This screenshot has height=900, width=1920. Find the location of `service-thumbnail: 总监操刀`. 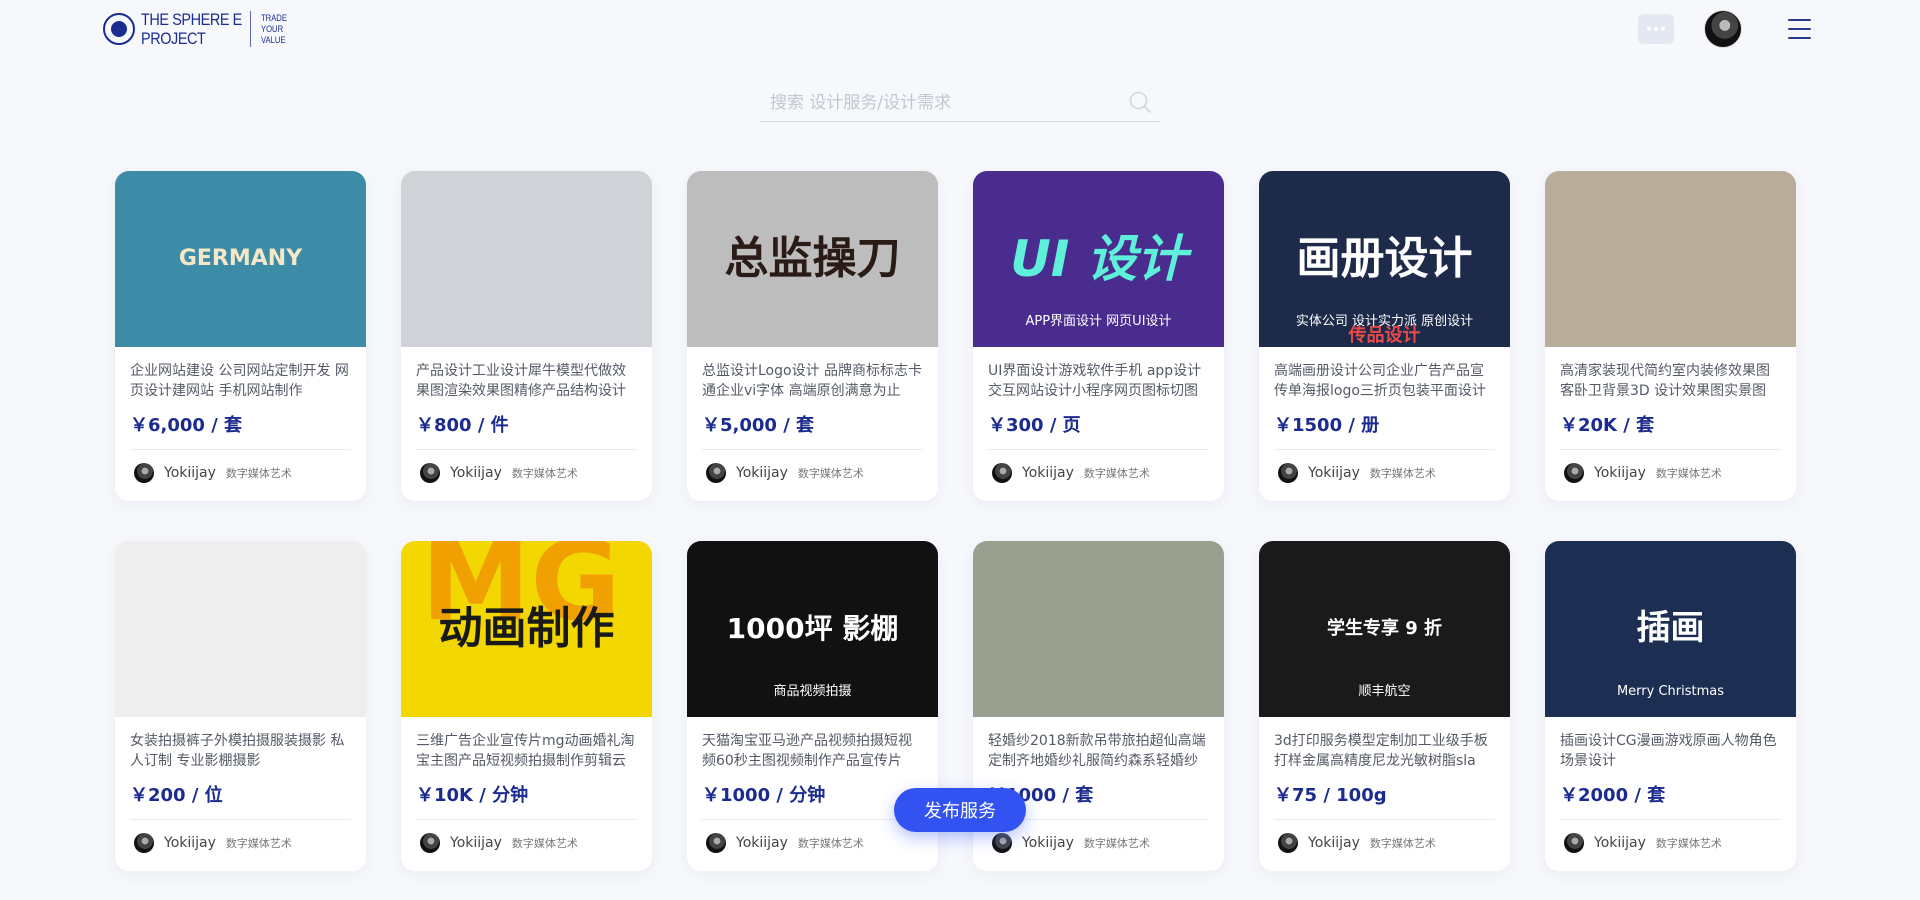

service-thumbnail: 总监操刀 is located at coordinates (812, 259).